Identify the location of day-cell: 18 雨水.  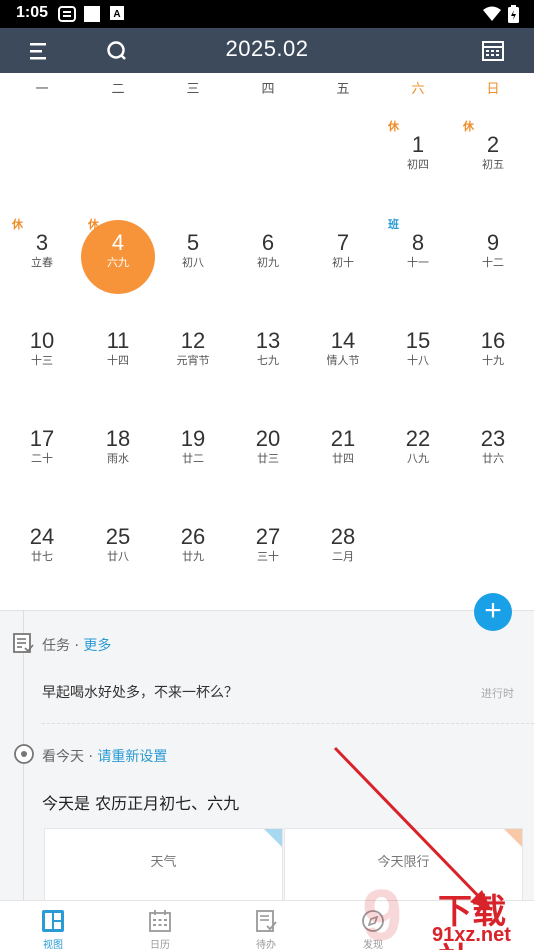
(118, 439).